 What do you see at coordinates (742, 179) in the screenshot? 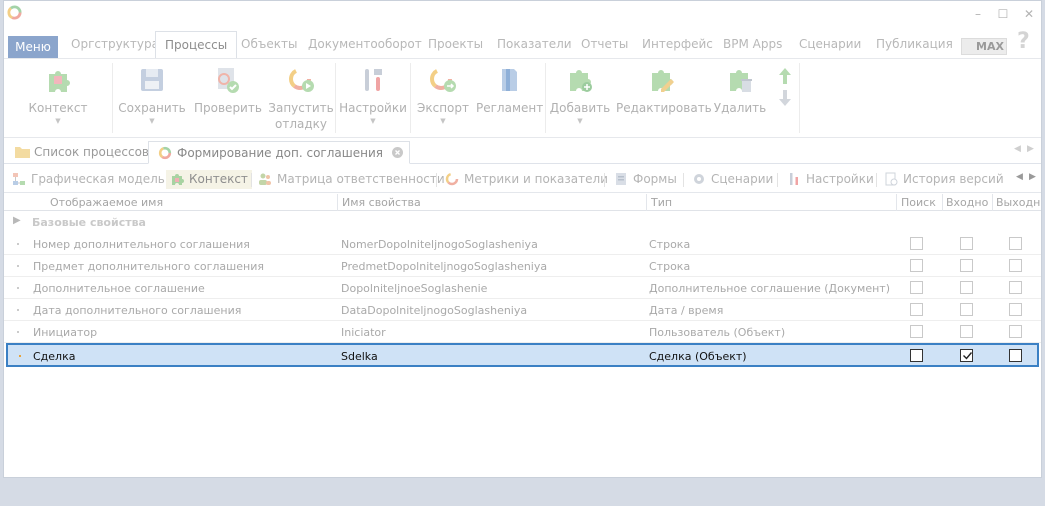
I see `scenarios-label: Сценарии` at bounding box center [742, 179].